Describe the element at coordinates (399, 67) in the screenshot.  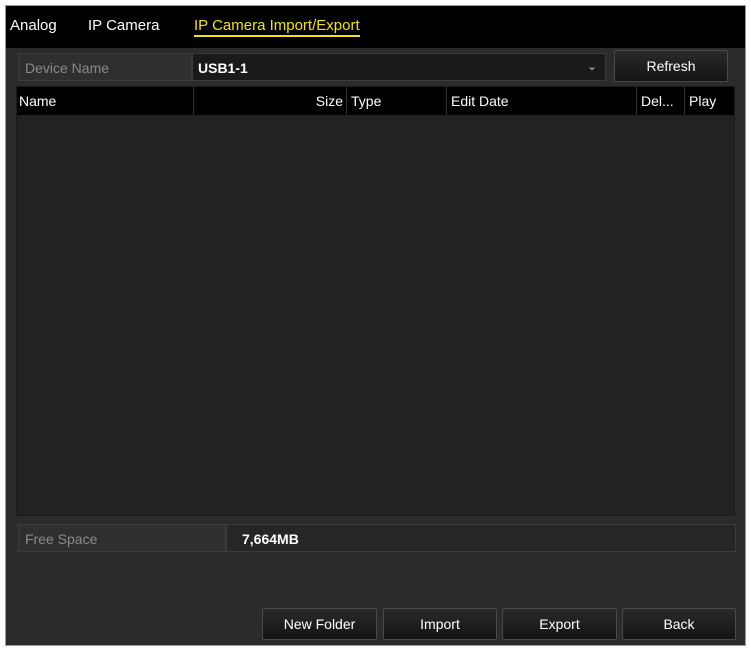
I see `device-name-select: USB1-1 ⌄` at that location.